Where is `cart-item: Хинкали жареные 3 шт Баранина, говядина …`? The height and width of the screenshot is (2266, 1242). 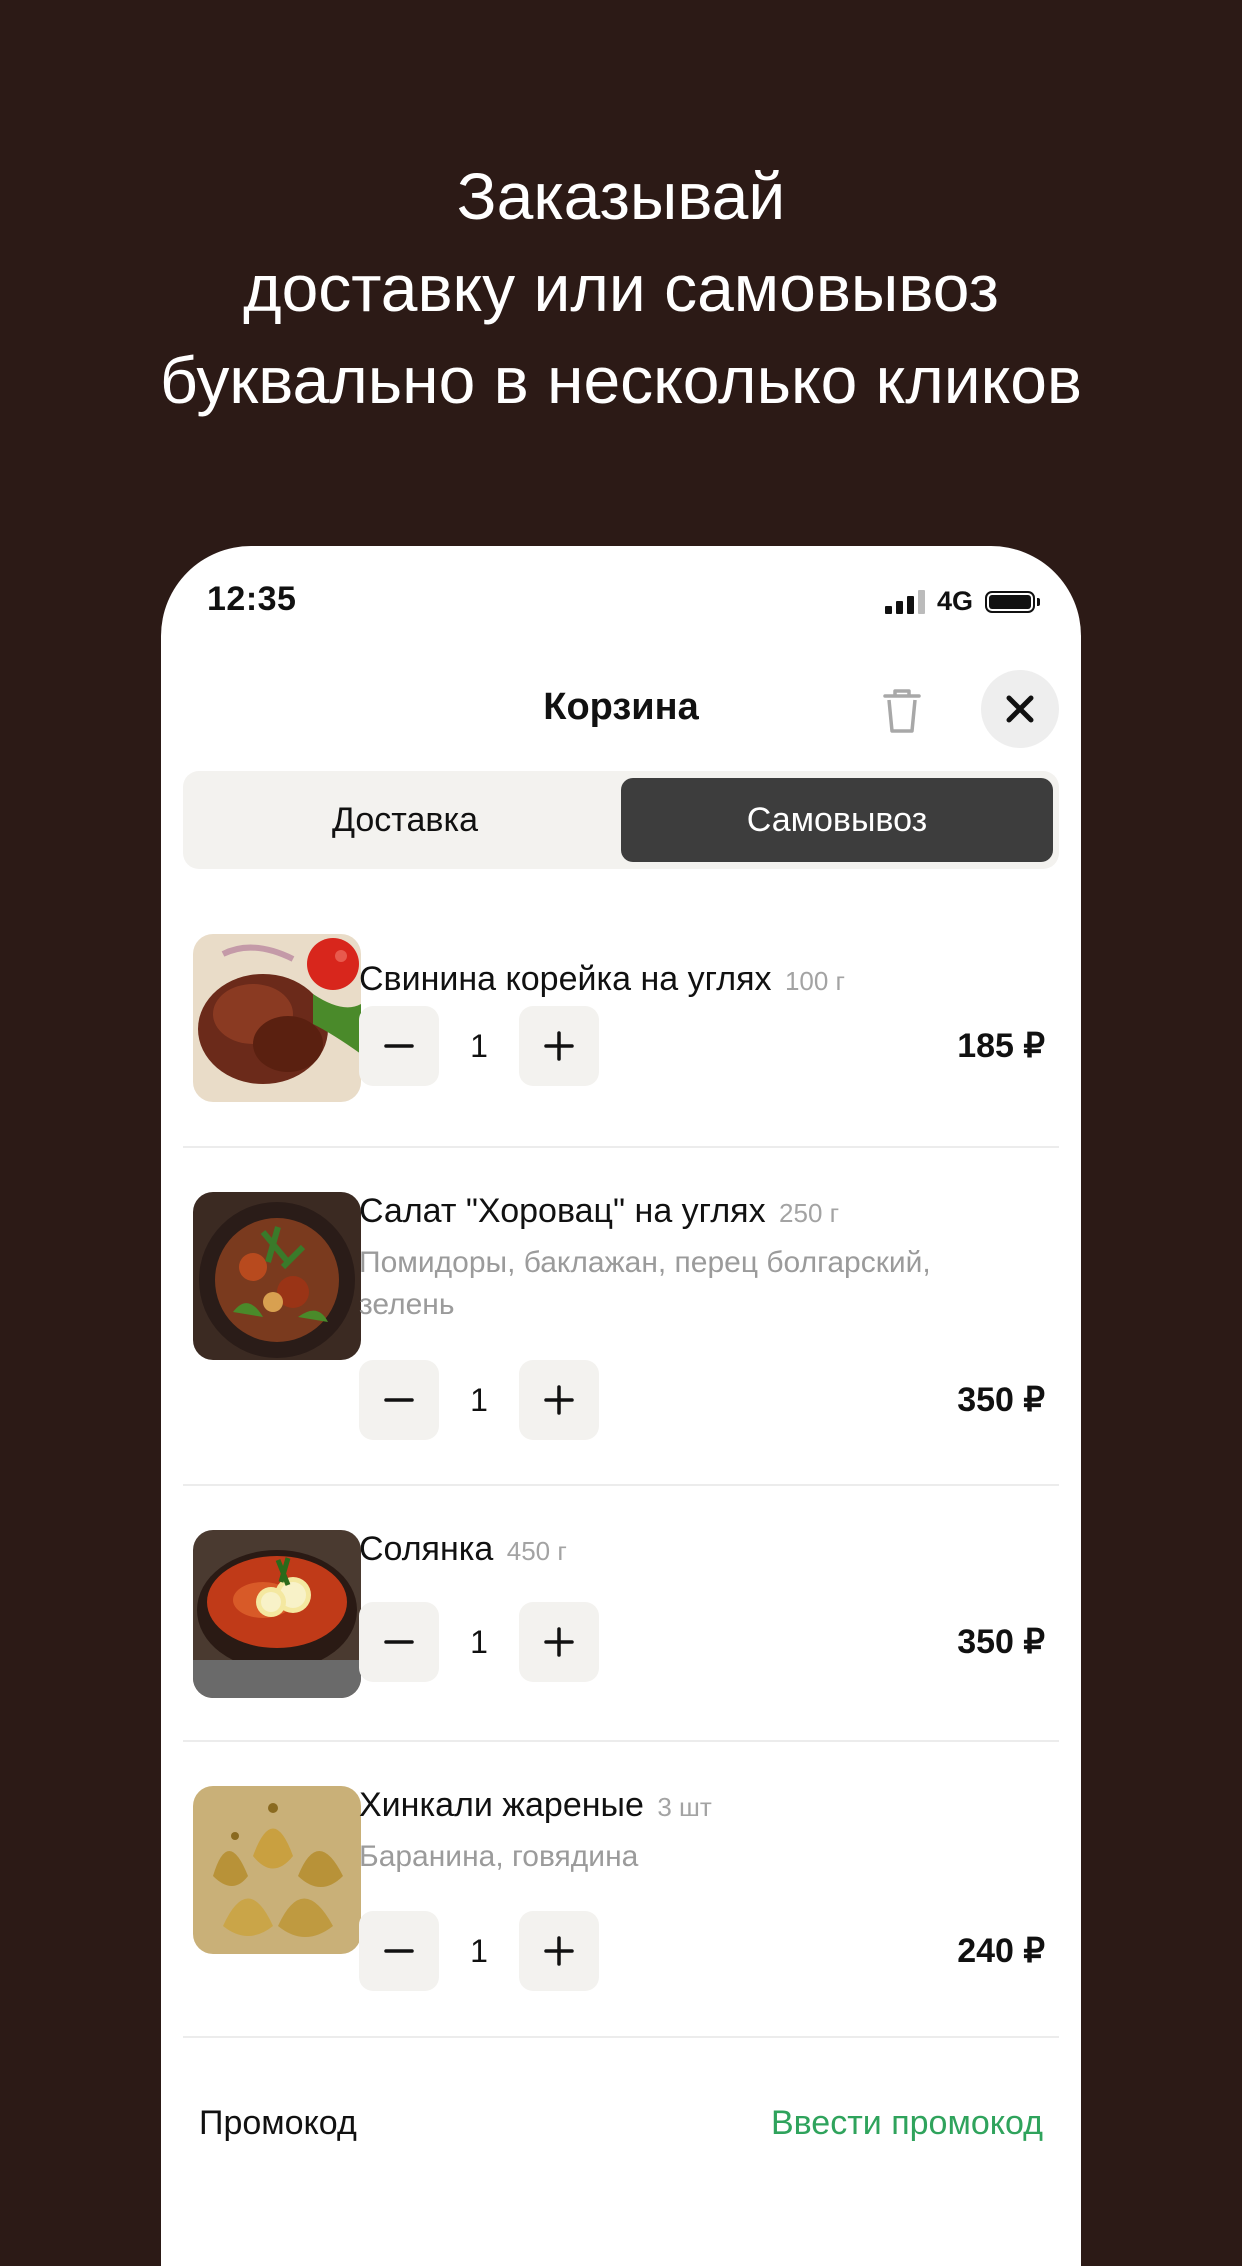
cart-item: Хинкали жареные 3 шт Баранина, говядина … is located at coordinates (621, 1916).